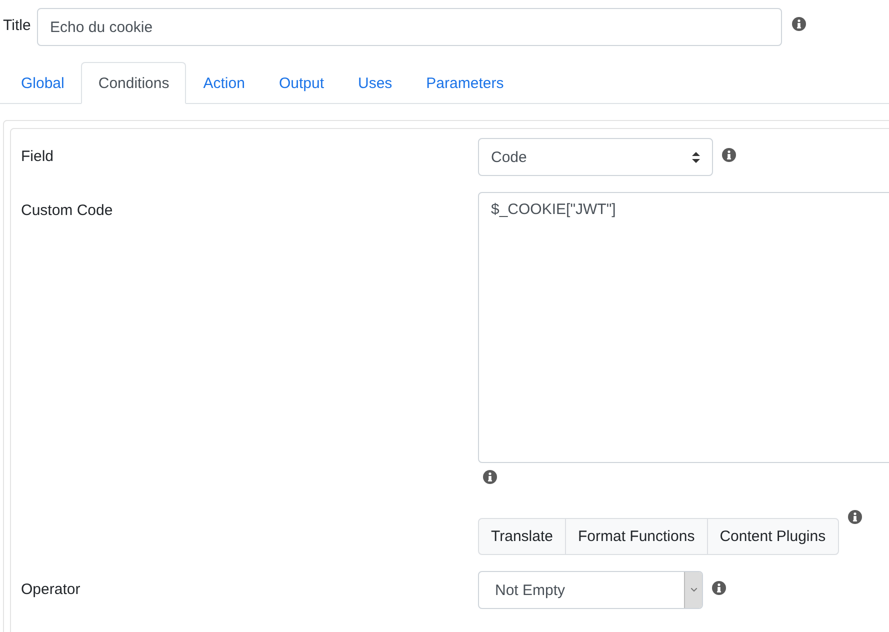 This screenshot has height=632, width=889. I want to click on tab: Output, so click(301, 83).